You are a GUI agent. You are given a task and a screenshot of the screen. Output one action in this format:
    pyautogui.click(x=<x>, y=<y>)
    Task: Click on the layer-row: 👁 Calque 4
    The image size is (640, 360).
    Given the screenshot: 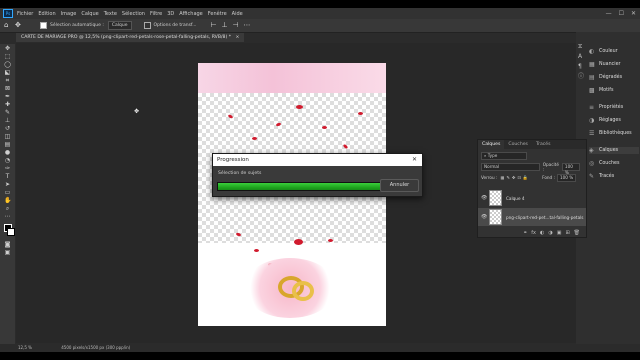 What is the action you would take?
    pyautogui.click(x=532, y=198)
    